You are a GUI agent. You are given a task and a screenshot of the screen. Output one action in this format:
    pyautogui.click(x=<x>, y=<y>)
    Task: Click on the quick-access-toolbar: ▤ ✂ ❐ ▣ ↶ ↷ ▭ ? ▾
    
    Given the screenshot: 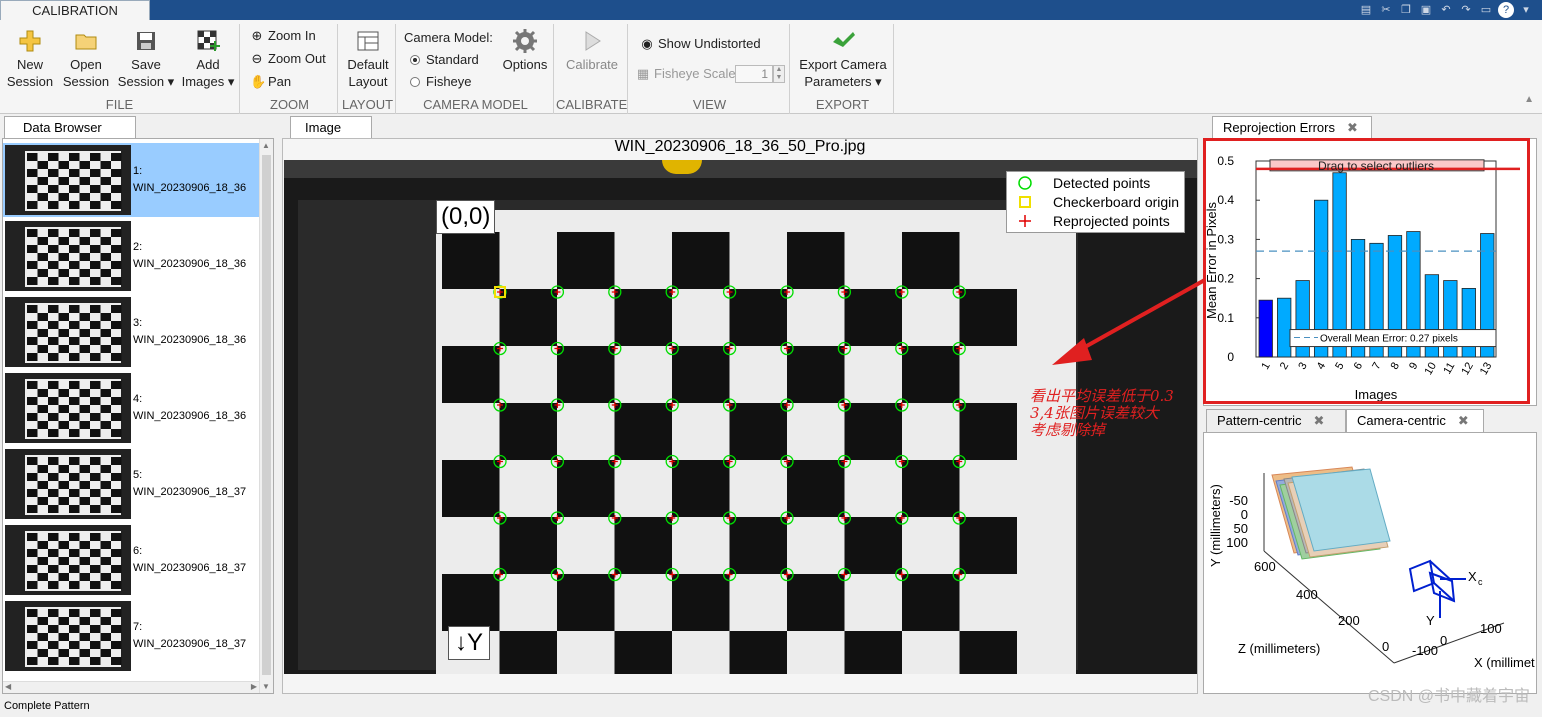 What is the action you would take?
    pyautogui.click(x=1446, y=10)
    